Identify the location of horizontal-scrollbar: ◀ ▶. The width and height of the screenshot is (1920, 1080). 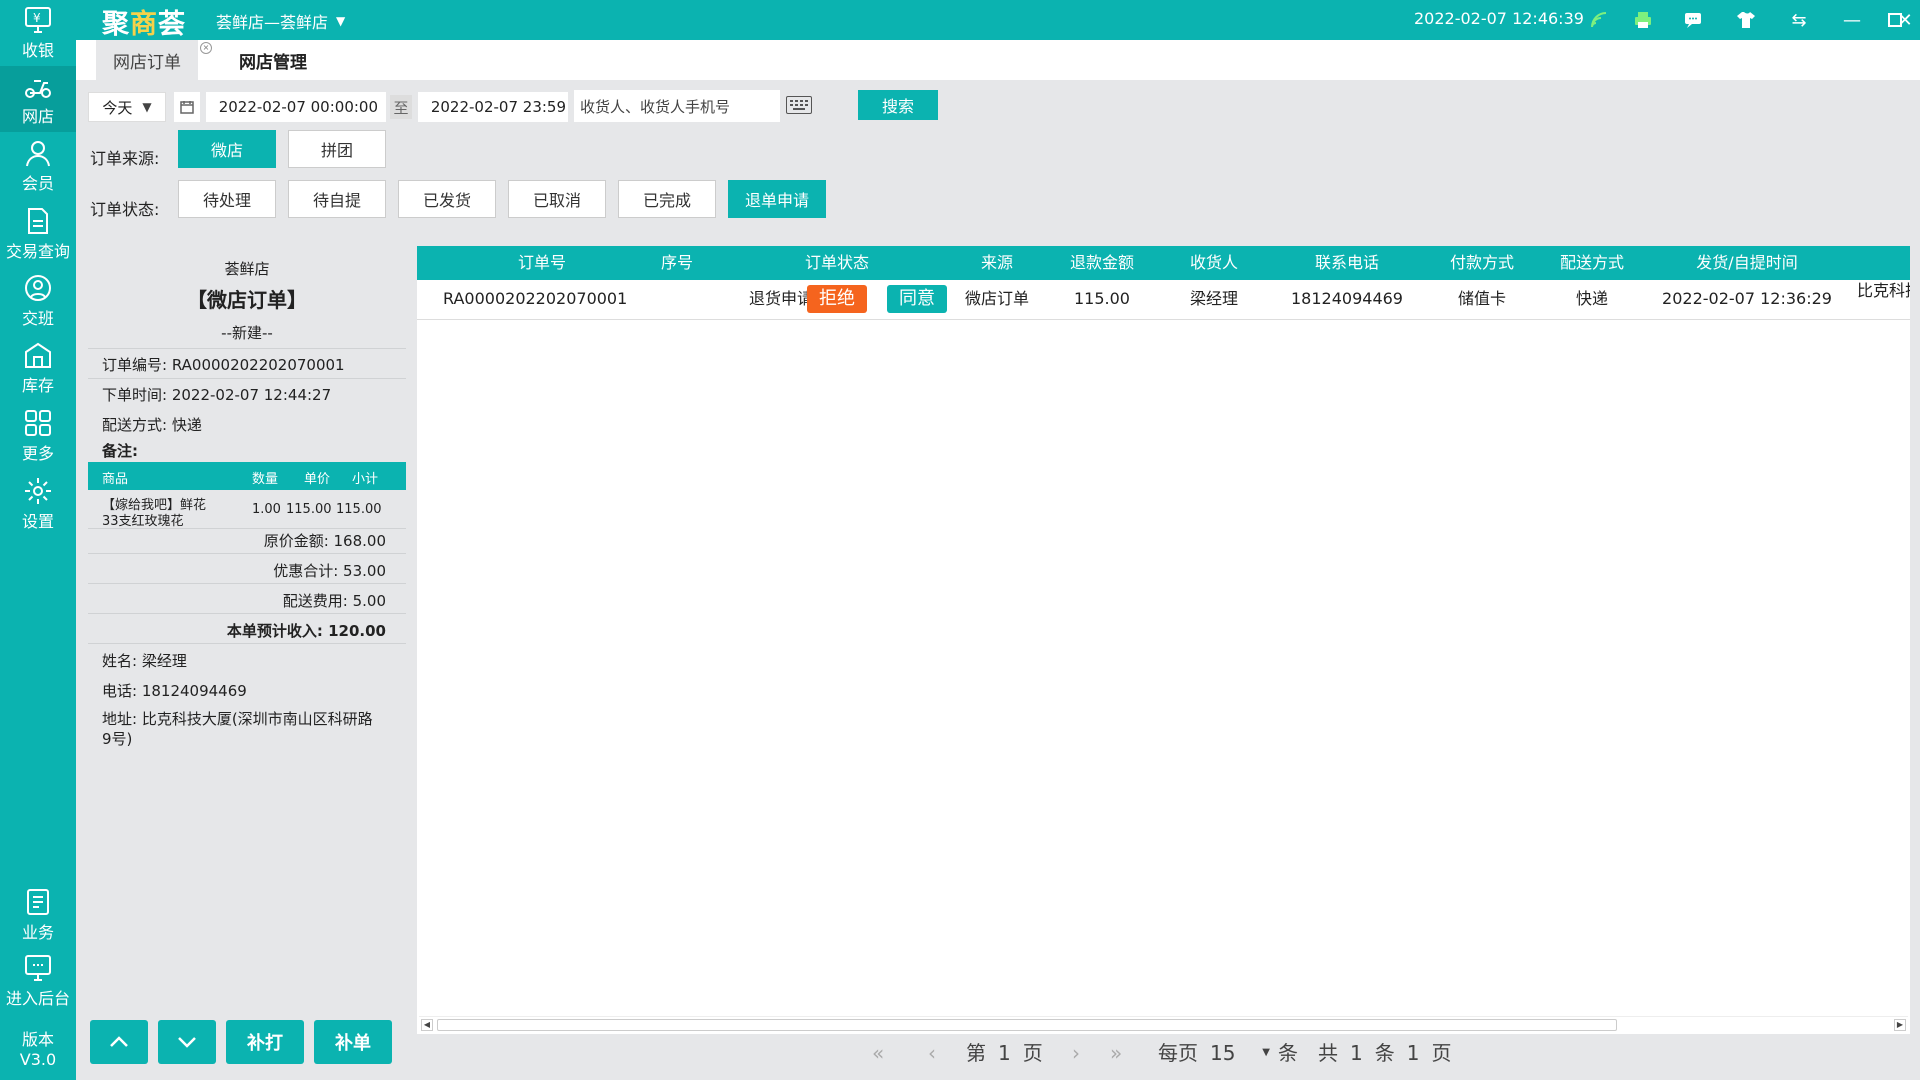
(1163, 1024).